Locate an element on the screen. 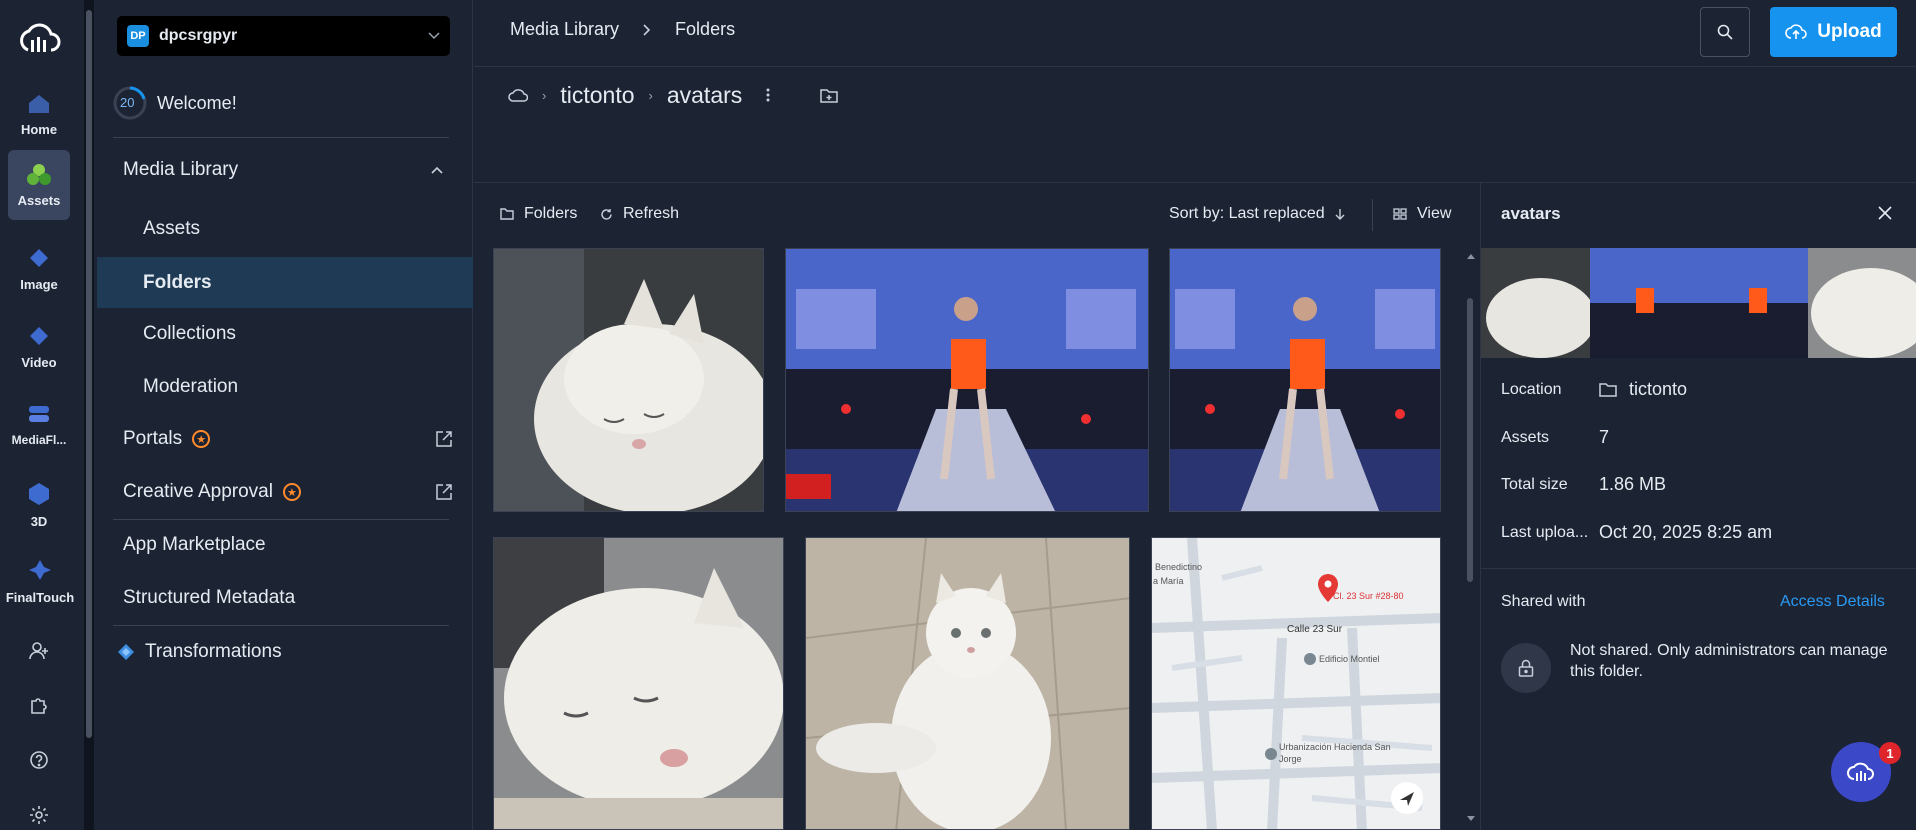  arrow-down-icon is located at coordinates (1340, 214).